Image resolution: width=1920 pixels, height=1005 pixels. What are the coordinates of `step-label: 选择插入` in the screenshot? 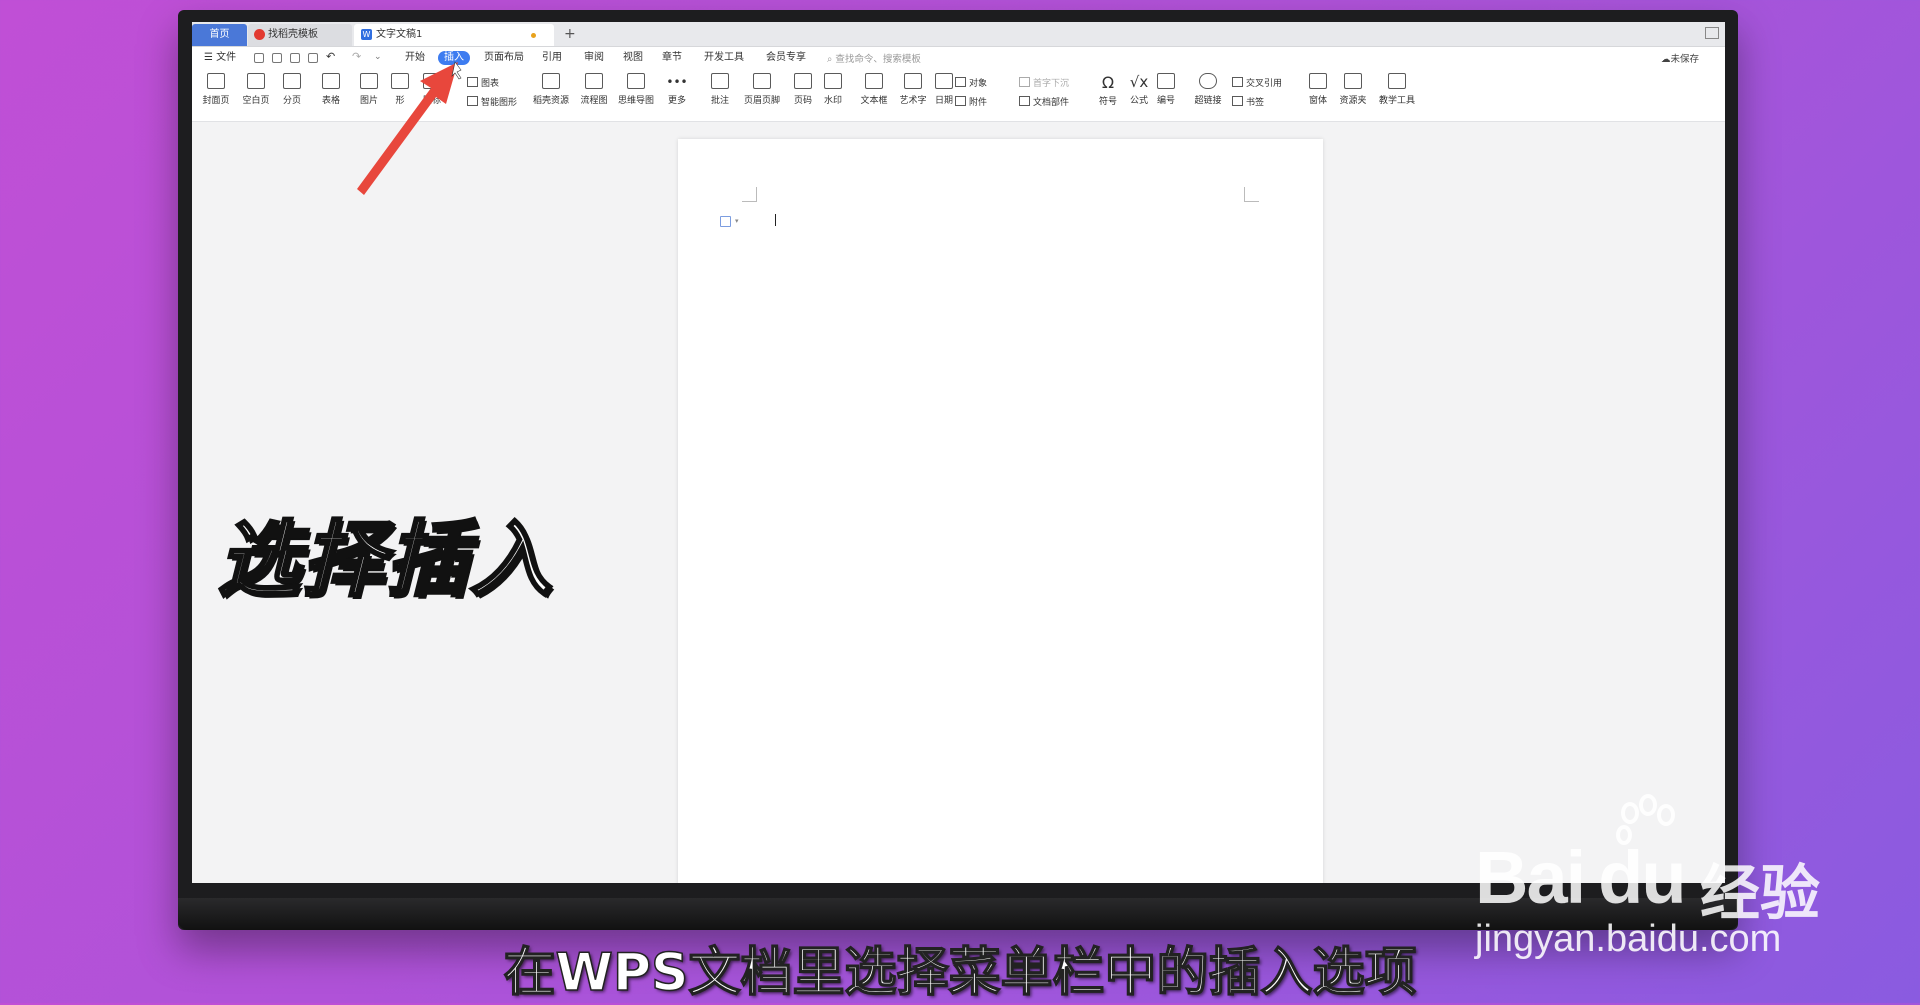 It's located at (385, 561).